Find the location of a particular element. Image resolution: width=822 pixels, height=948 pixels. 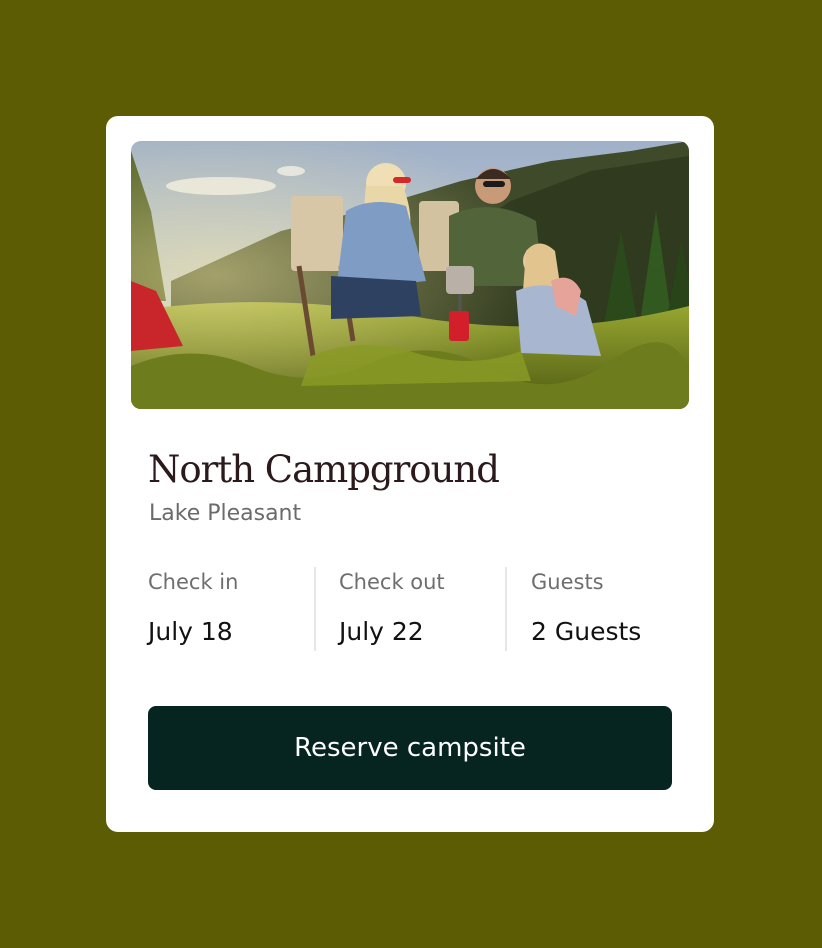

reserve-campsite-button: Reserve campsite is located at coordinates (410, 748).